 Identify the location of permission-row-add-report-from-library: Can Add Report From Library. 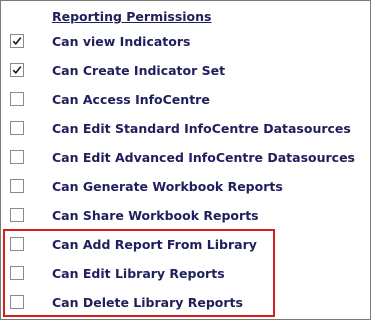
(185, 244).